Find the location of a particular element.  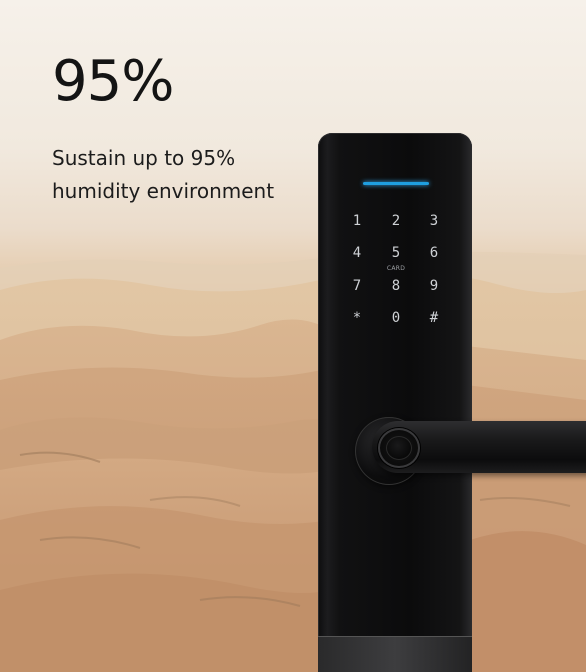

keypad-key-star: * is located at coordinates (357, 318).